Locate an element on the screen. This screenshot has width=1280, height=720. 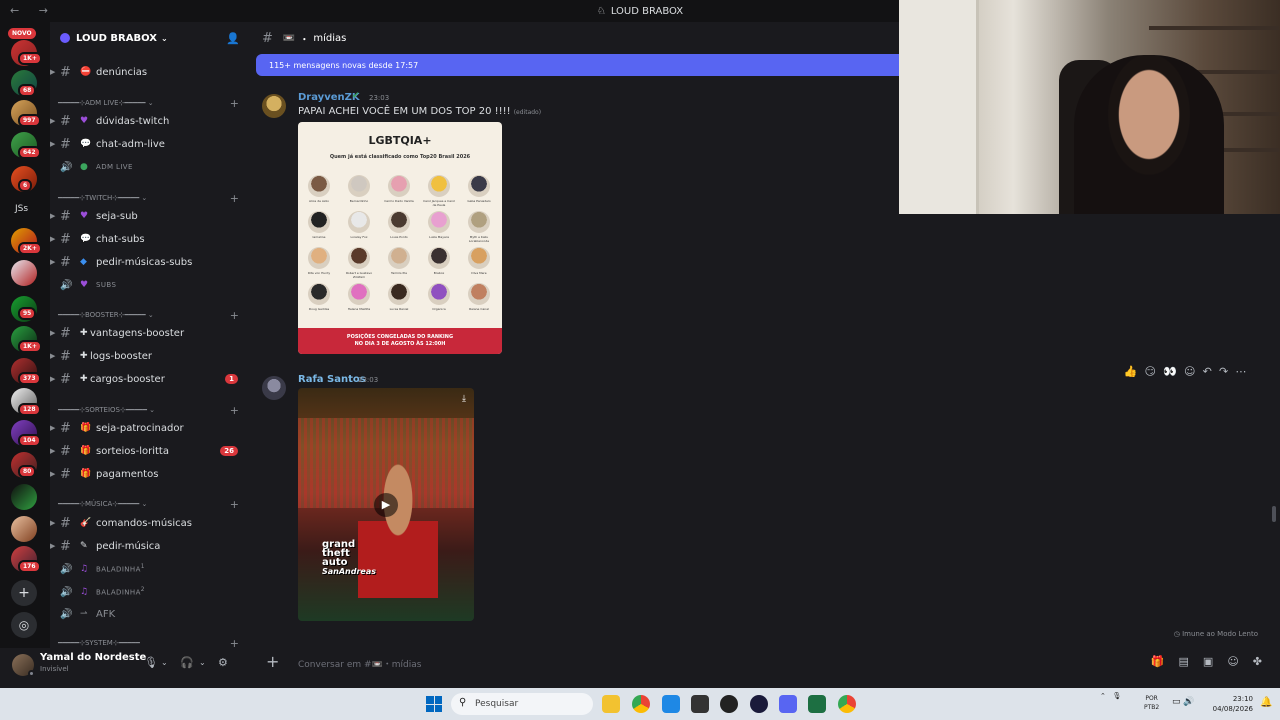
taskbar-clock: 23:10 04/08/2026 is located at coordinates (1229, 704).